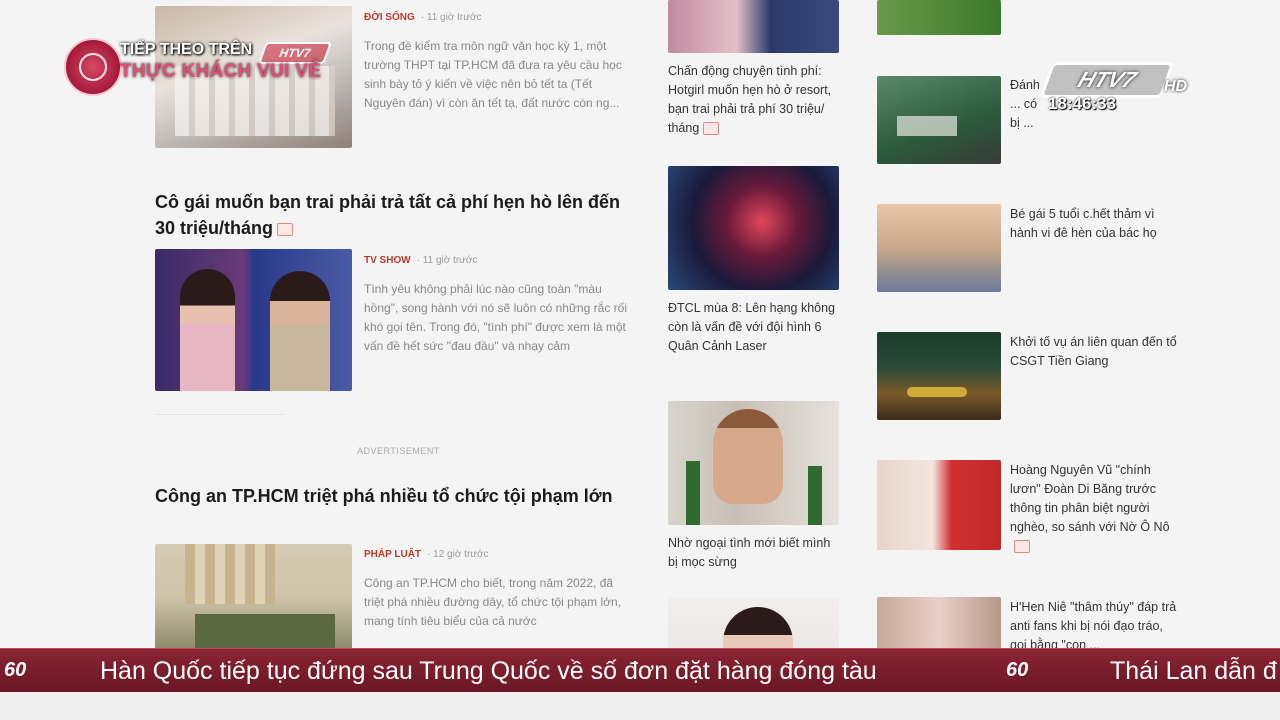  Describe the element at coordinates (753, 553) in the screenshot. I see `article-title: Nhờ ngoại tình mới biết mình bị mọc sừng` at that location.